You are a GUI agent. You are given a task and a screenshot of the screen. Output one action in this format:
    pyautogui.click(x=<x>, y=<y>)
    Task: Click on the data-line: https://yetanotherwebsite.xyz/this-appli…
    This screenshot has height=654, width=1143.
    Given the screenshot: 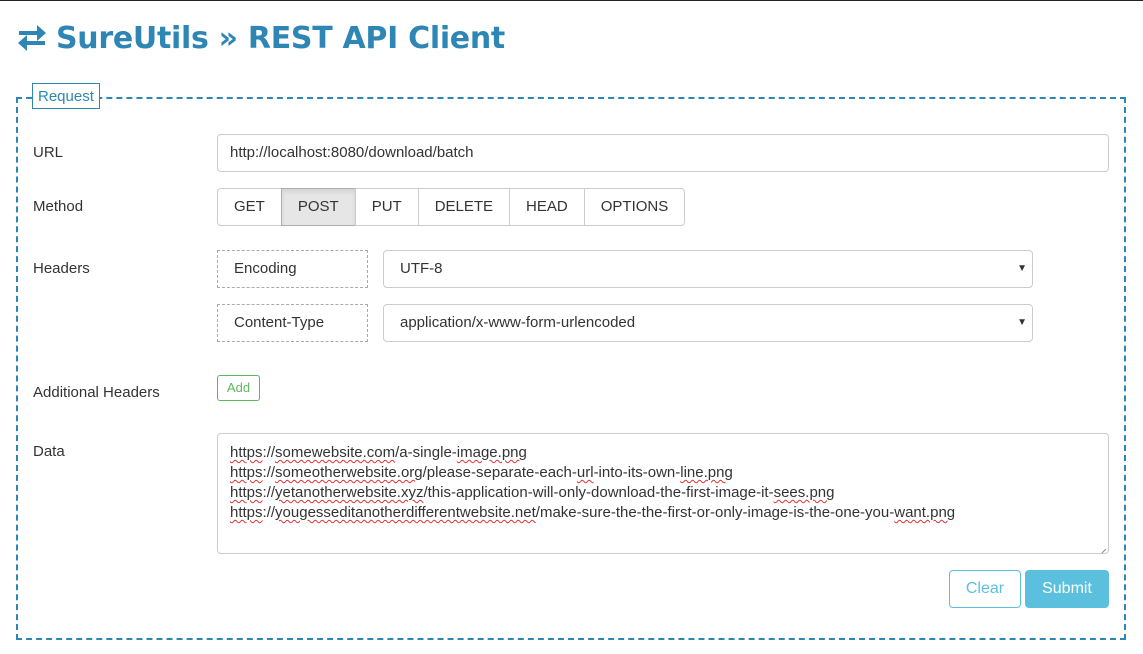 What is the action you would take?
    pyautogui.click(x=532, y=492)
    